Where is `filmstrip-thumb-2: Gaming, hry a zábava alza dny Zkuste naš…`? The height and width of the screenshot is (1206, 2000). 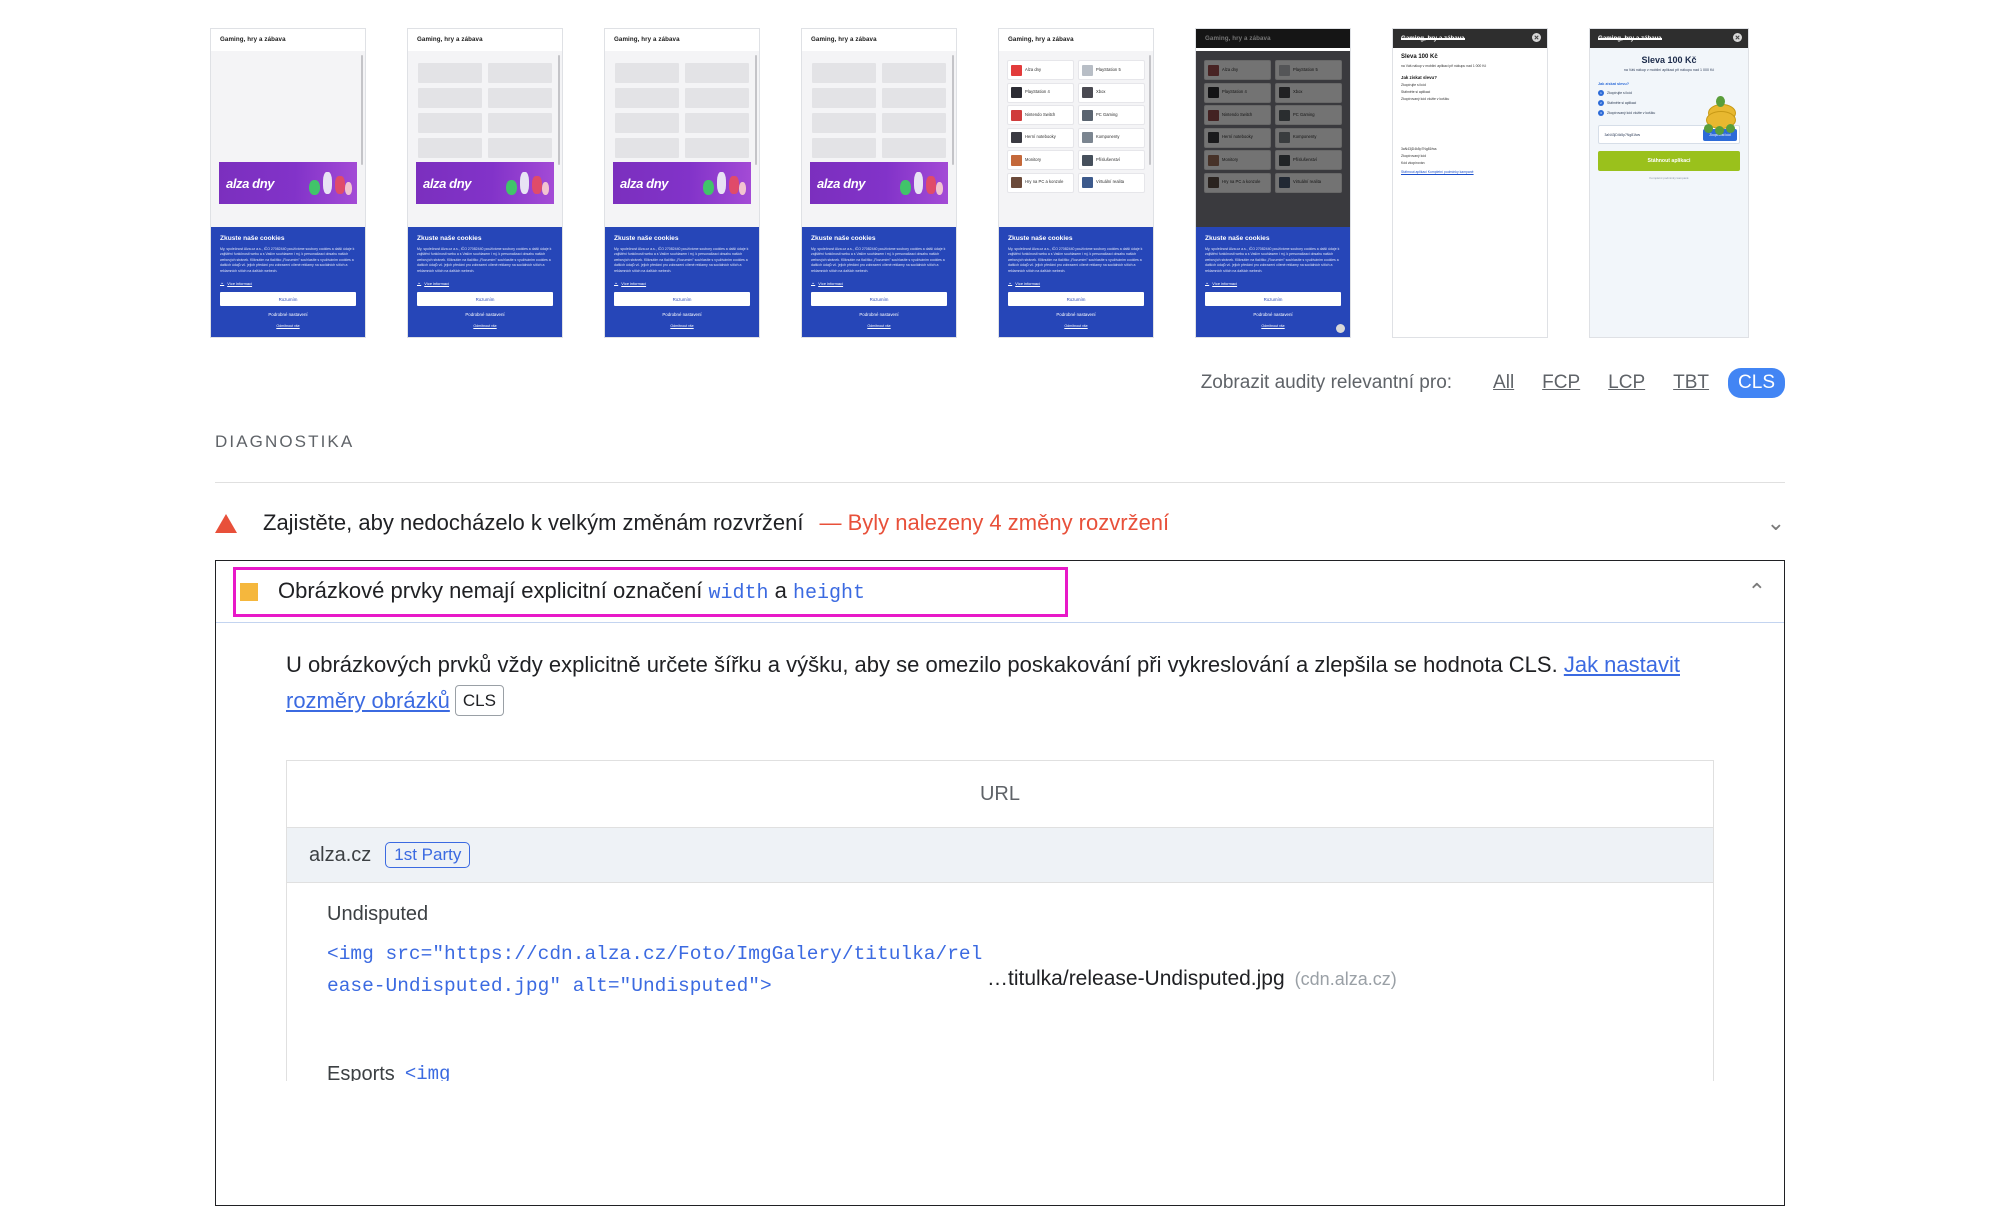
filmstrip-thumb-2: Gaming, hry a zábava alza dny Zkuste naš… is located at coordinates (485, 183).